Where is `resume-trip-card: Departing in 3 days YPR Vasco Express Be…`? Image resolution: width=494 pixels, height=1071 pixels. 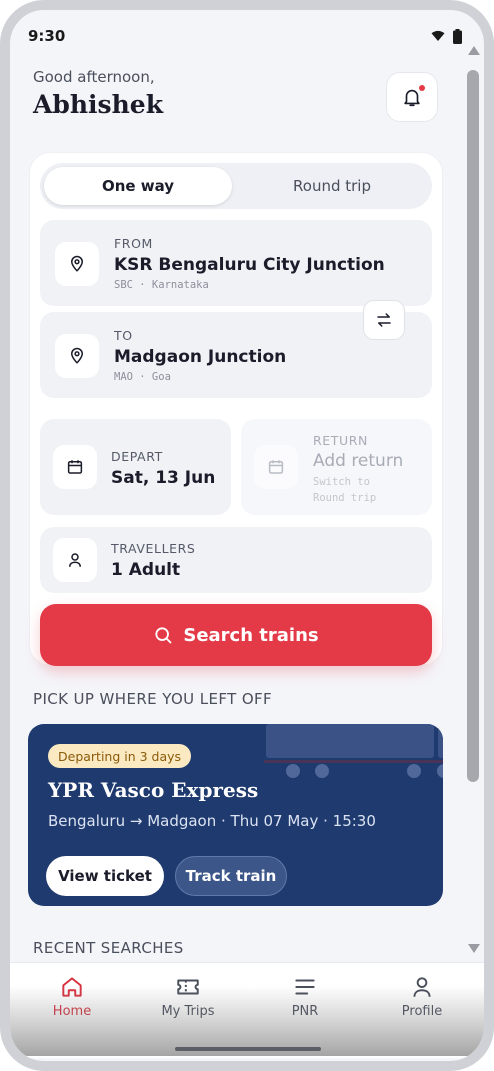
resume-trip-card: Departing in 3 days YPR Vasco Express Be… is located at coordinates (235, 815).